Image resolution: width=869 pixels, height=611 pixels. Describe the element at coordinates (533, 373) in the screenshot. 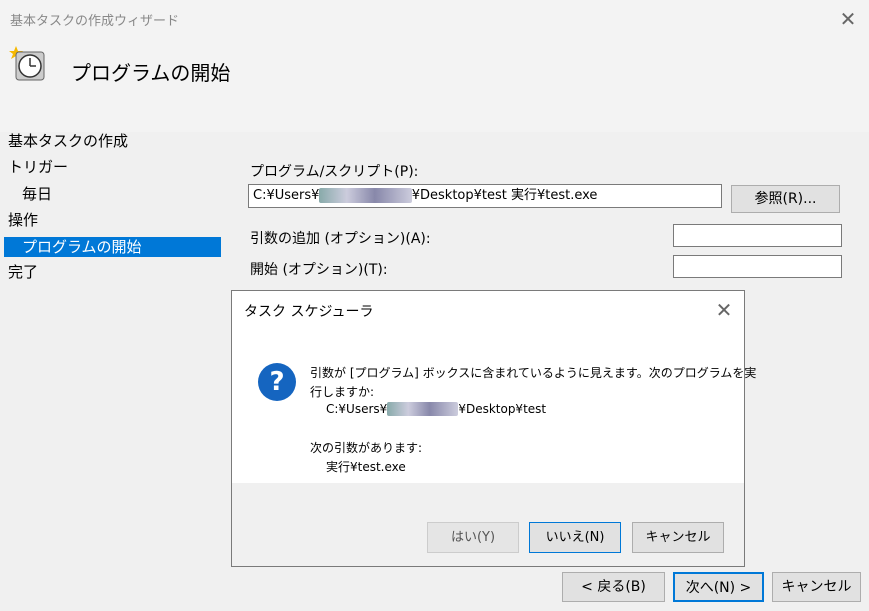

I see `dialog-message-line1: 引数が [プログラム] ボックスに含まれているように見えます。次のプログラムを実` at that location.